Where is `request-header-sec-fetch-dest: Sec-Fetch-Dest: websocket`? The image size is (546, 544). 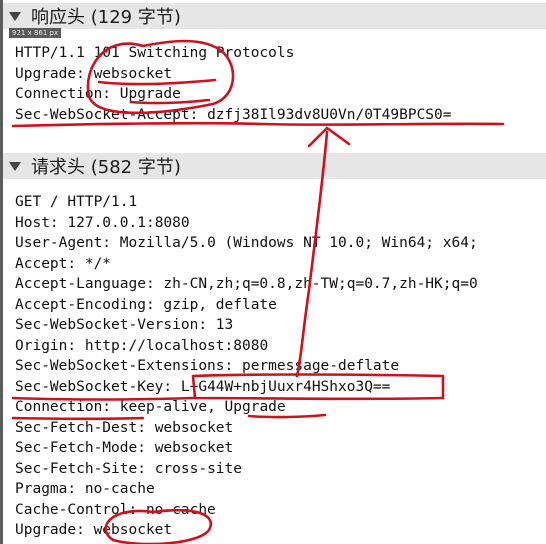 request-header-sec-fetch-dest: Sec-Fetch-Dest: websocket is located at coordinates (124, 427).